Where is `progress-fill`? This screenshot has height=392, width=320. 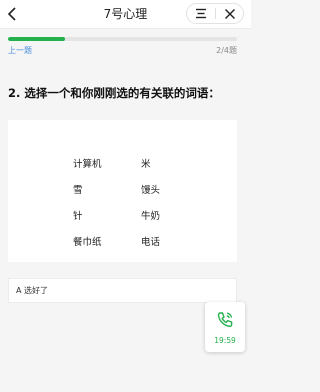 progress-fill is located at coordinates (37, 39).